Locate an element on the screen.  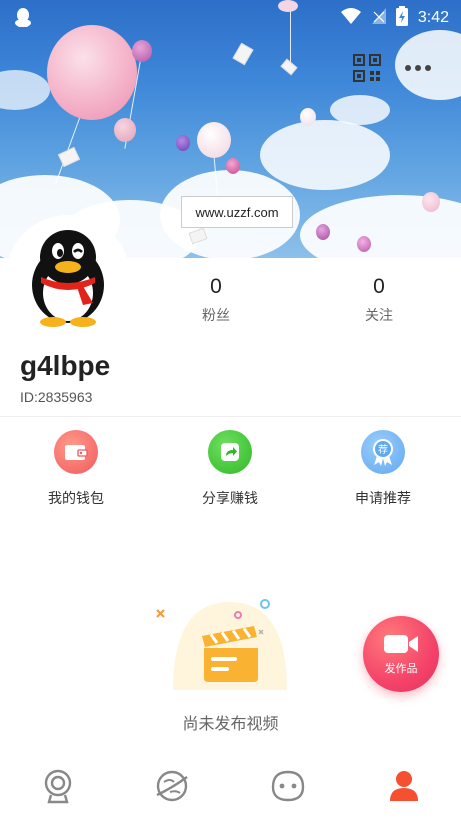
publish-work-label: 发作品 is located at coordinates (401, 668).